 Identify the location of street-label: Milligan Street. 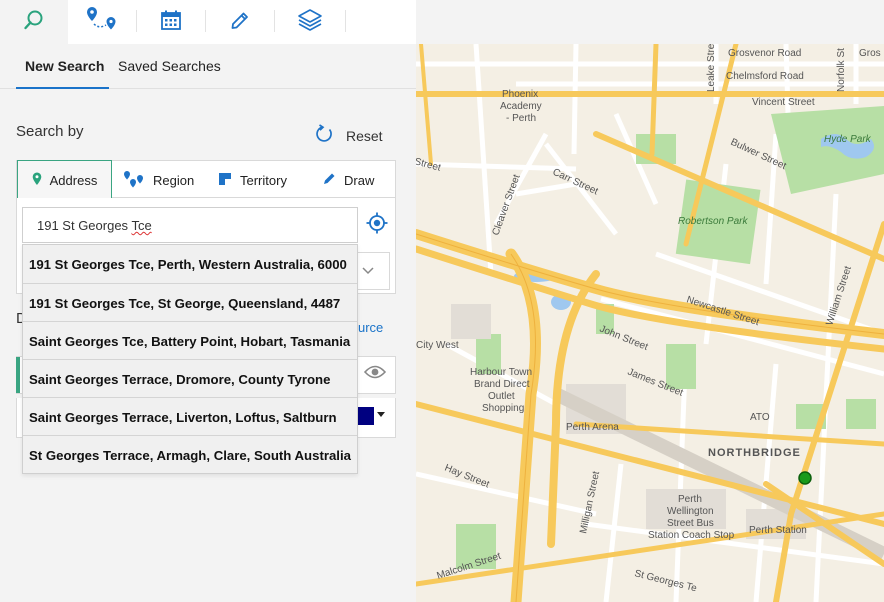
(590, 502).